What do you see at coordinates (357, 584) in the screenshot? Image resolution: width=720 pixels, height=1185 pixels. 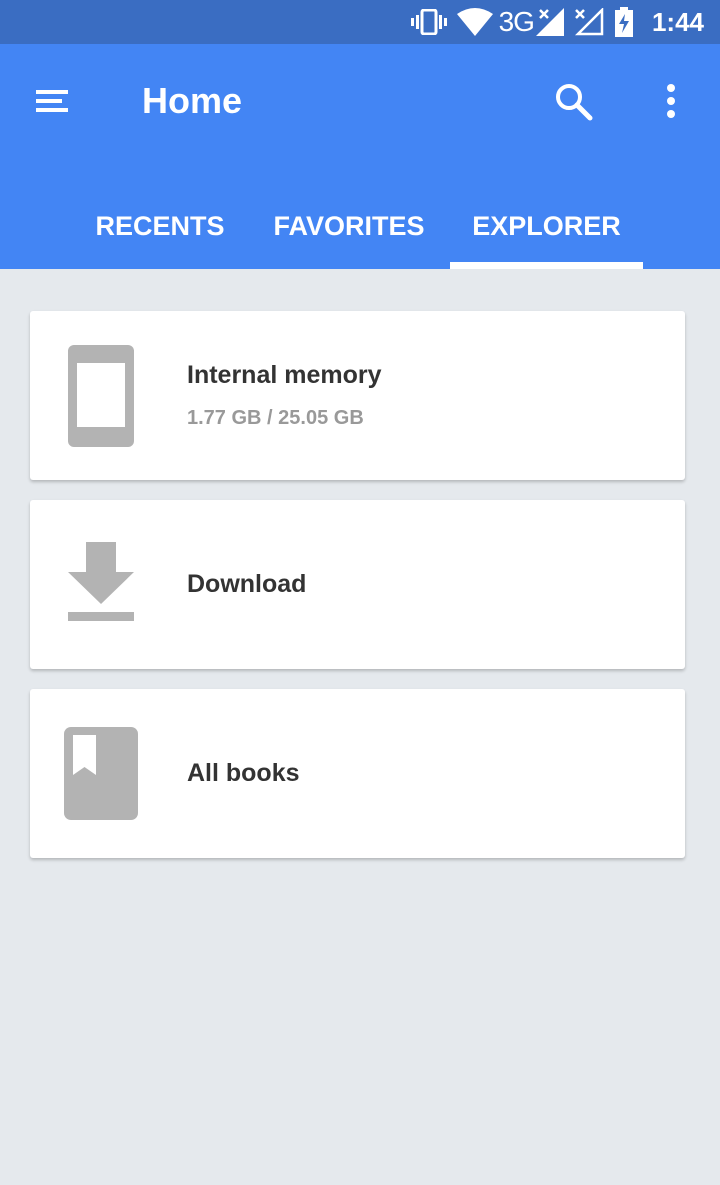 I see `download-card: Download` at bounding box center [357, 584].